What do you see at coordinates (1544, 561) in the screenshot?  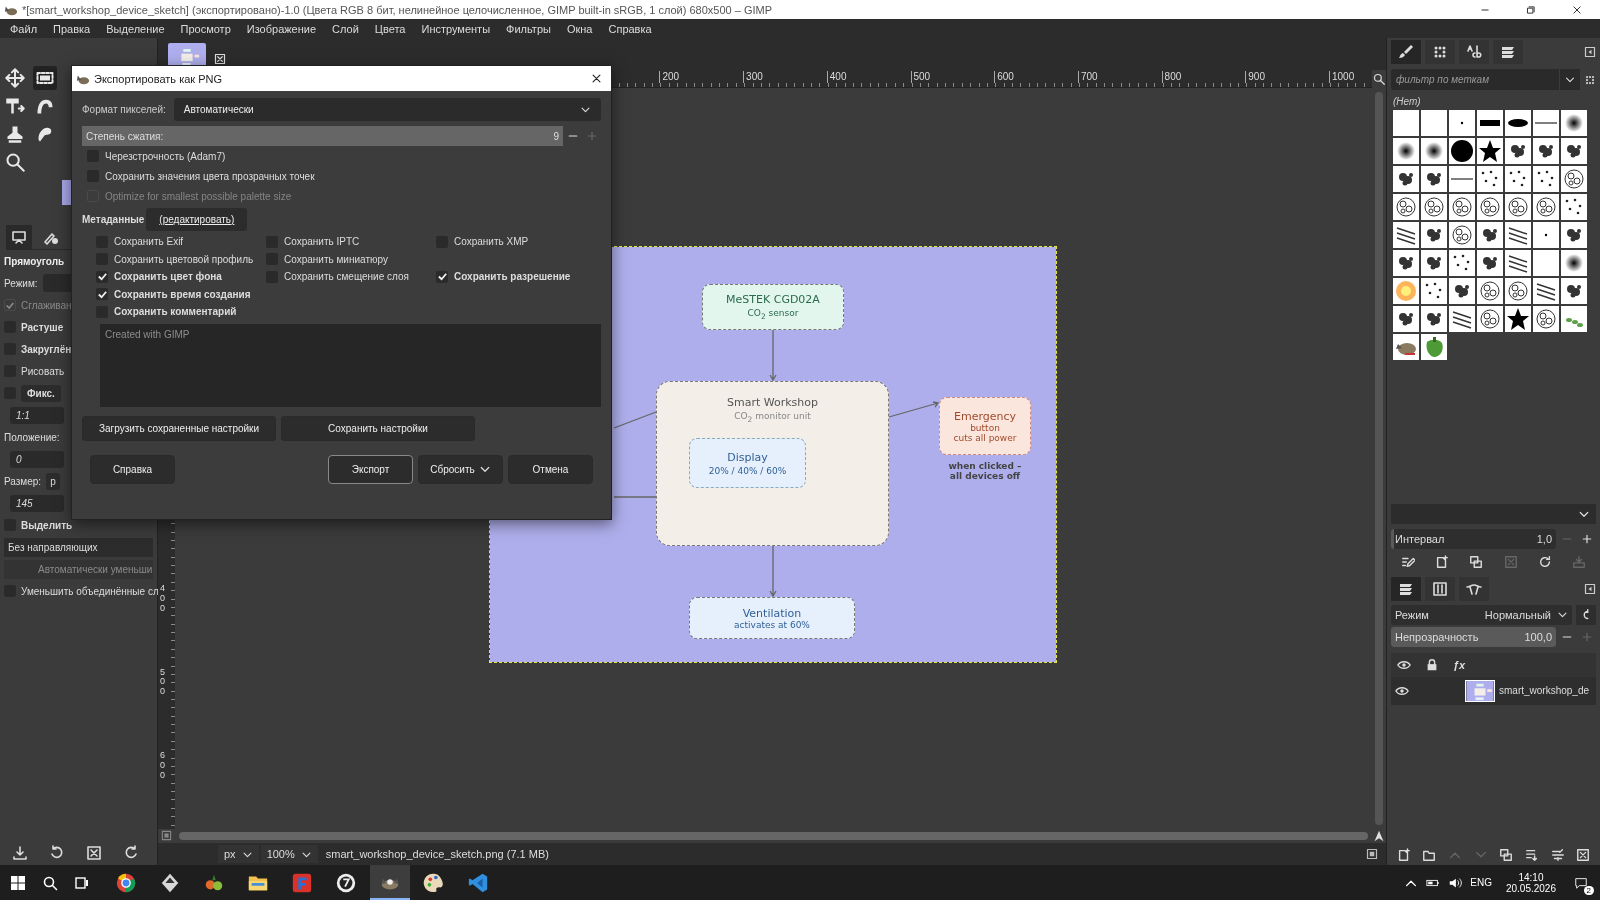 I see `refresh-icon` at bounding box center [1544, 561].